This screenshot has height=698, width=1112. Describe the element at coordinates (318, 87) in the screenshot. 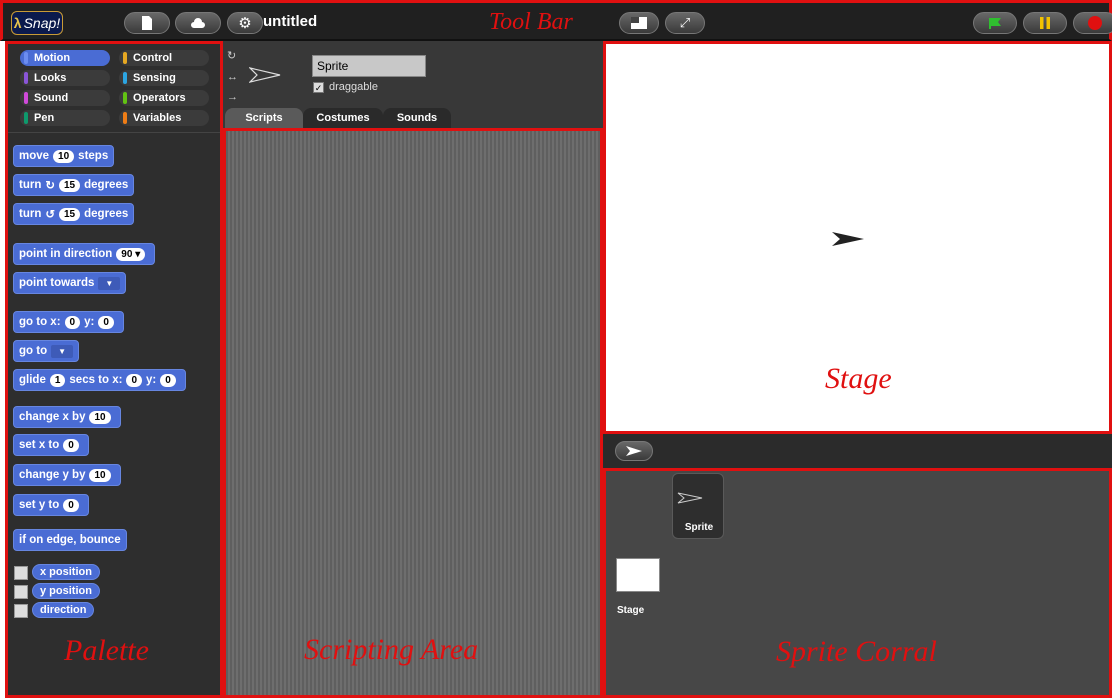

I see `draggable-checkbox: ✓` at that location.